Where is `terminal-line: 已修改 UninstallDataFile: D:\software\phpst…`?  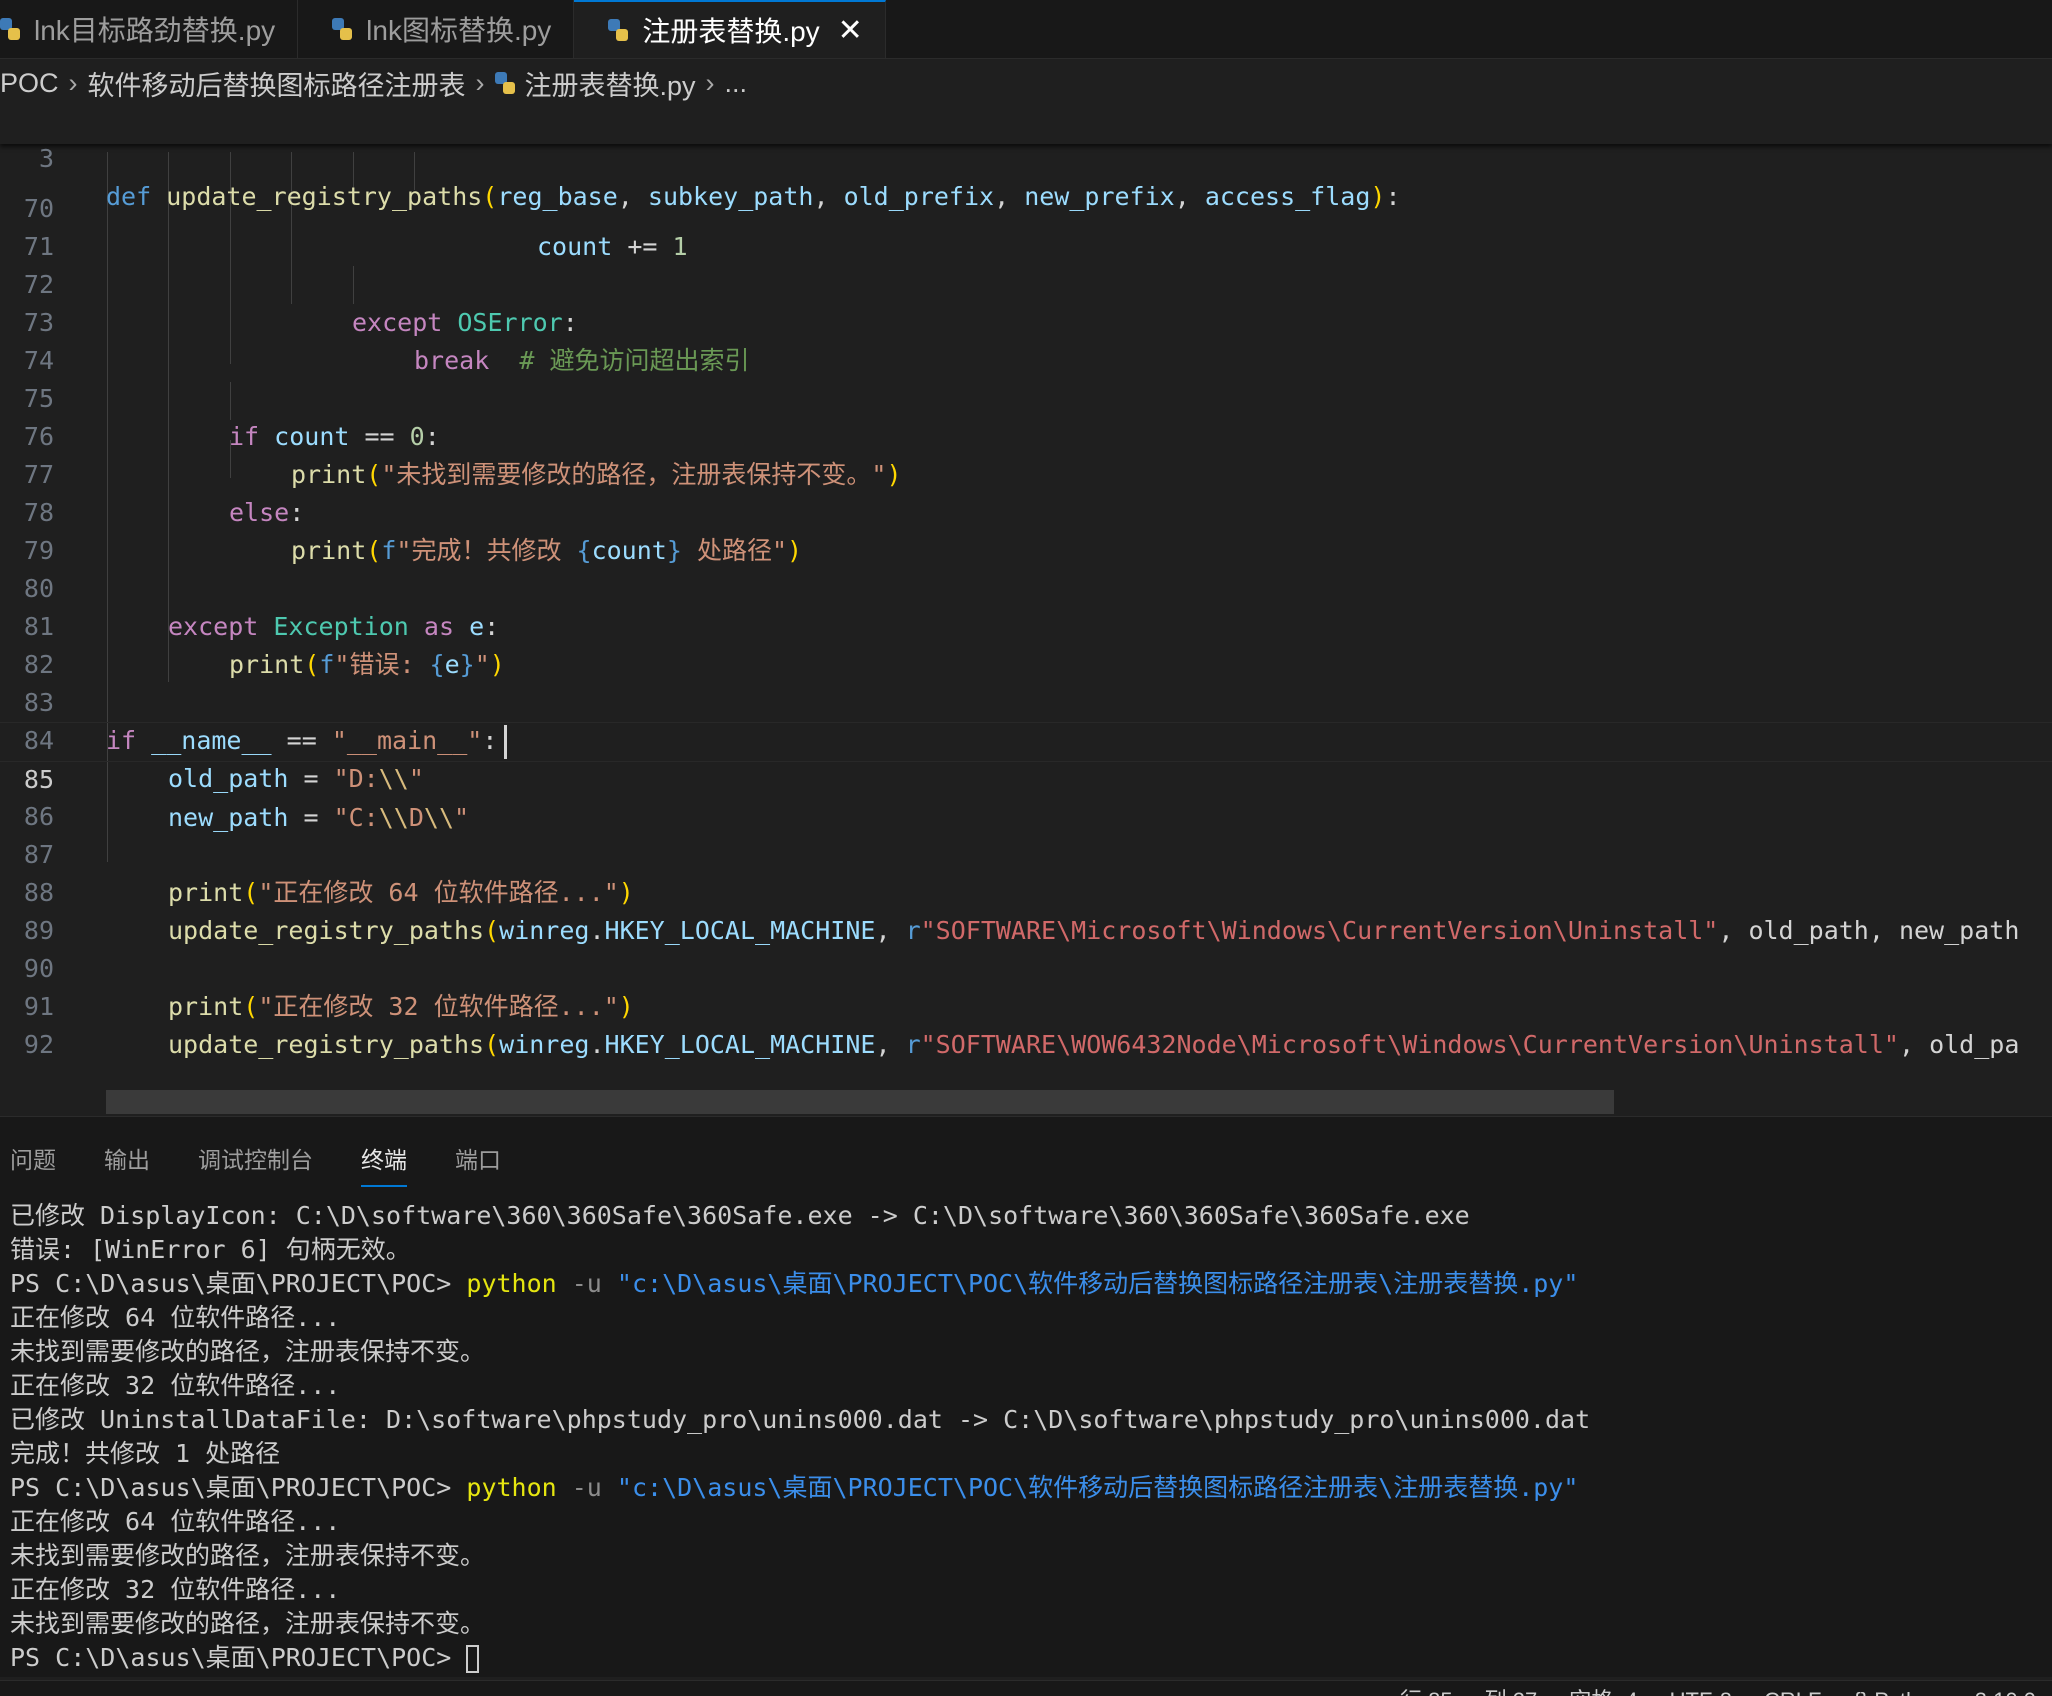 terminal-line: 已修改 UninstallDataFile: D:\software\phpst… is located at coordinates (800, 1419).